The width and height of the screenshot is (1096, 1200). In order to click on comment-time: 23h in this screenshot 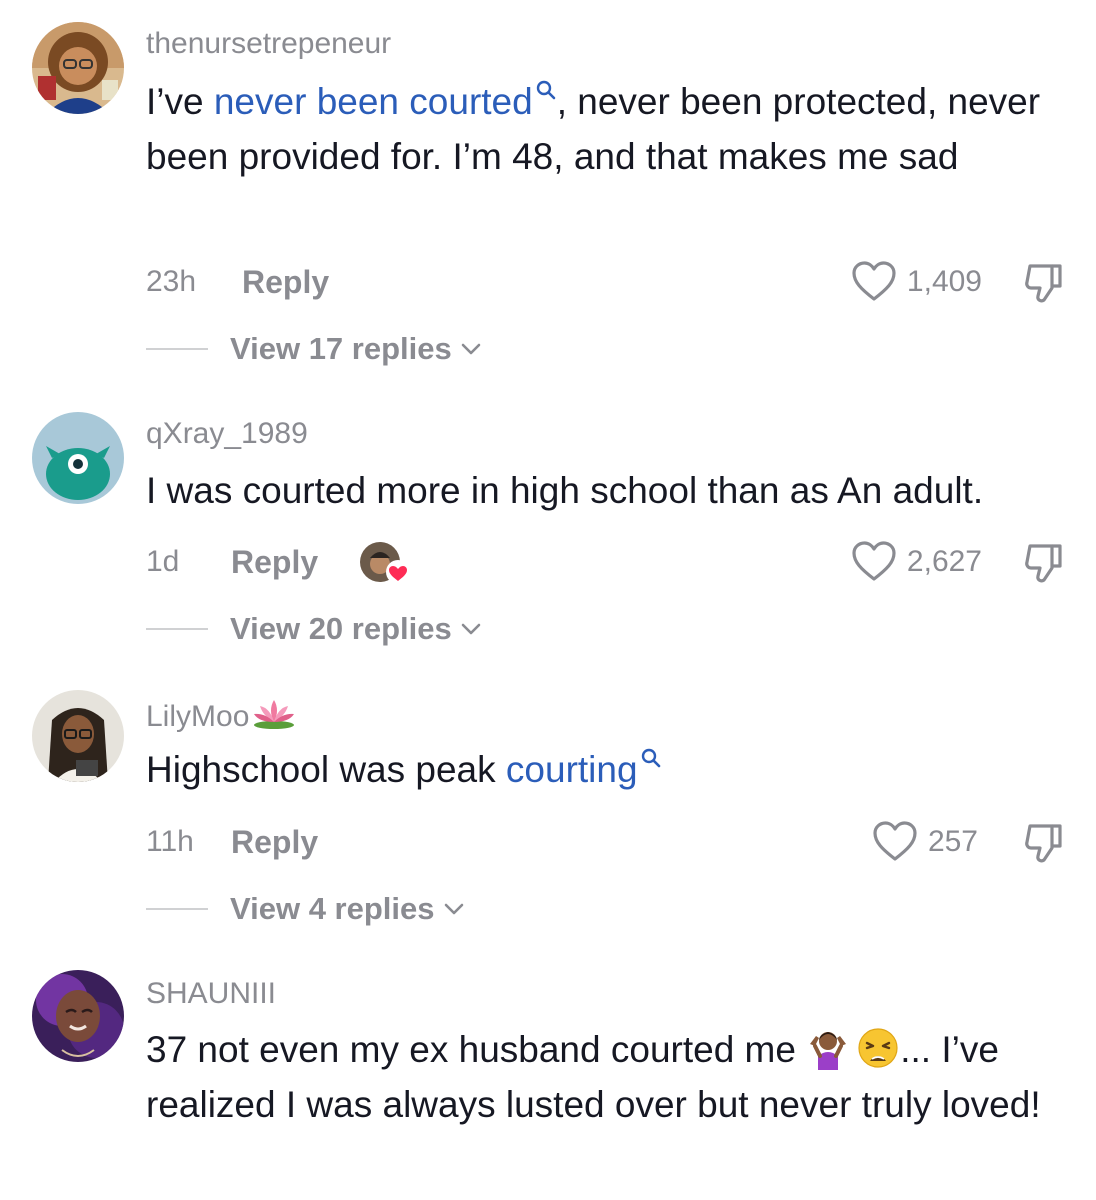, I will do `click(171, 281)`.